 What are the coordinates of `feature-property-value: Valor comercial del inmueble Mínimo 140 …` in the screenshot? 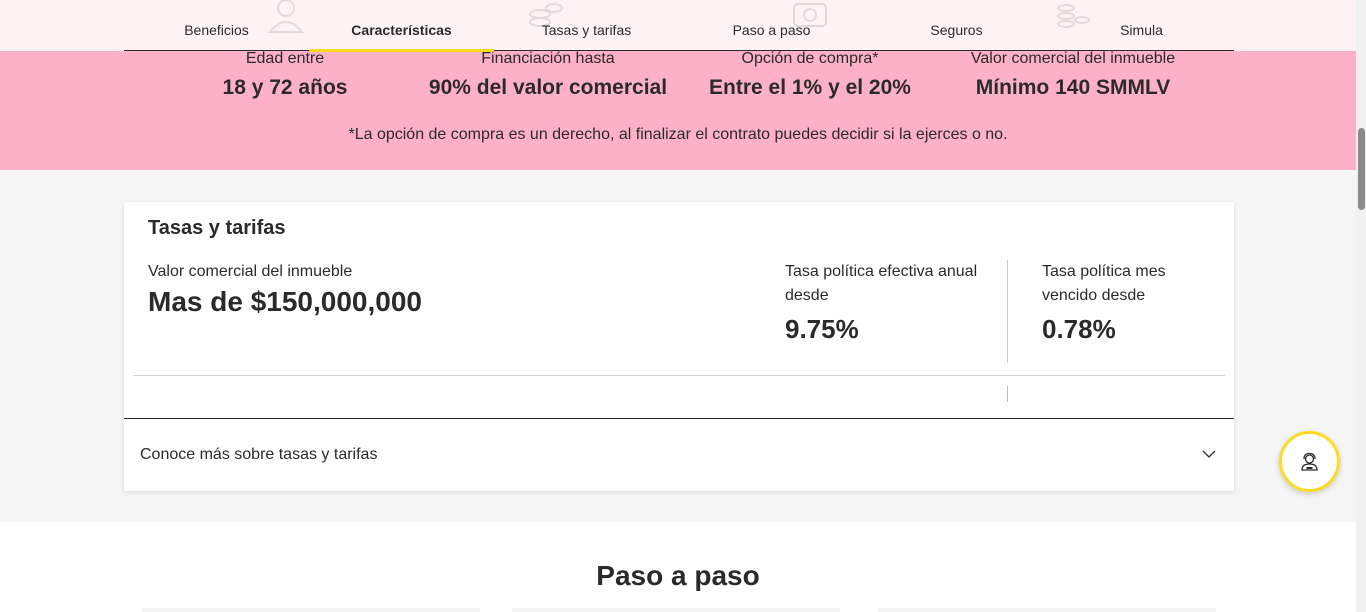 It's located at (1073, 75).